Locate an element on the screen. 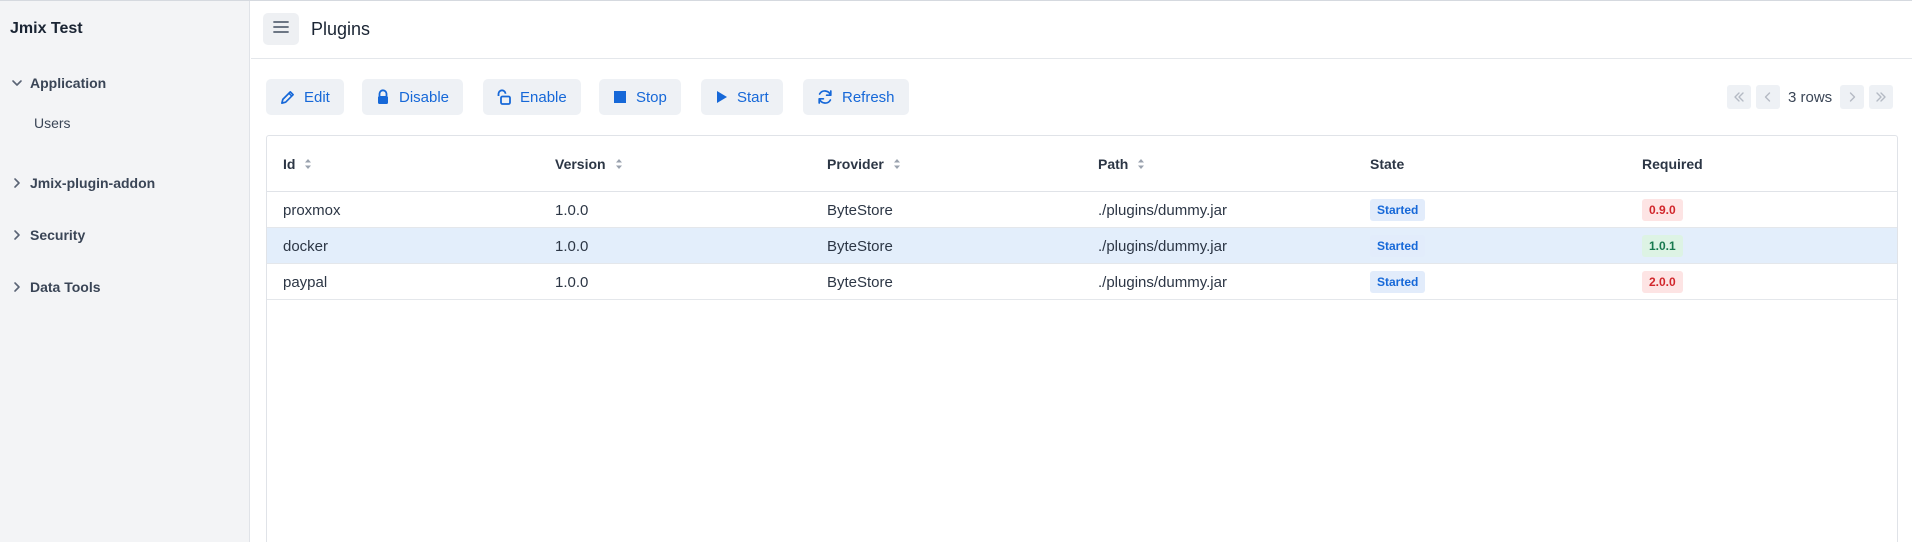 The height and width of the screenshot is (542, 1912). required-version-badge: 1.0.1 is located at coordinates (1662, 246).